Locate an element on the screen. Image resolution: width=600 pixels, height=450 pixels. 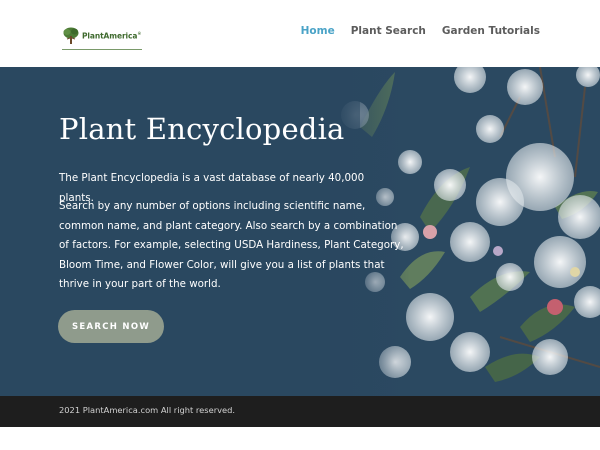
main-nav: Home Plant Search Garden Tutorials is located at coordinates (420, 31).